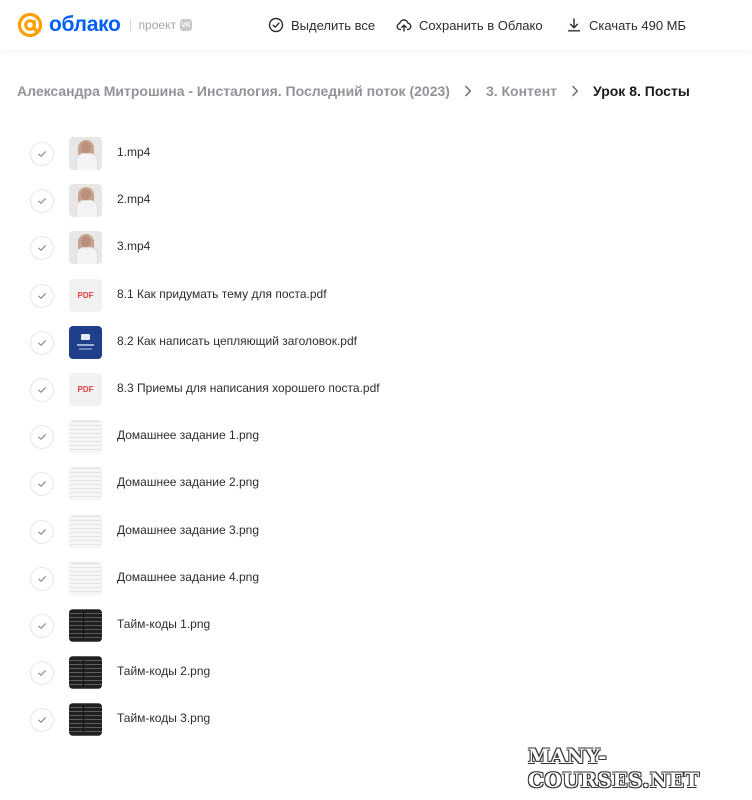 This screenshot has width=752, height=800. I want to click on download-icon, so click(574, 25).